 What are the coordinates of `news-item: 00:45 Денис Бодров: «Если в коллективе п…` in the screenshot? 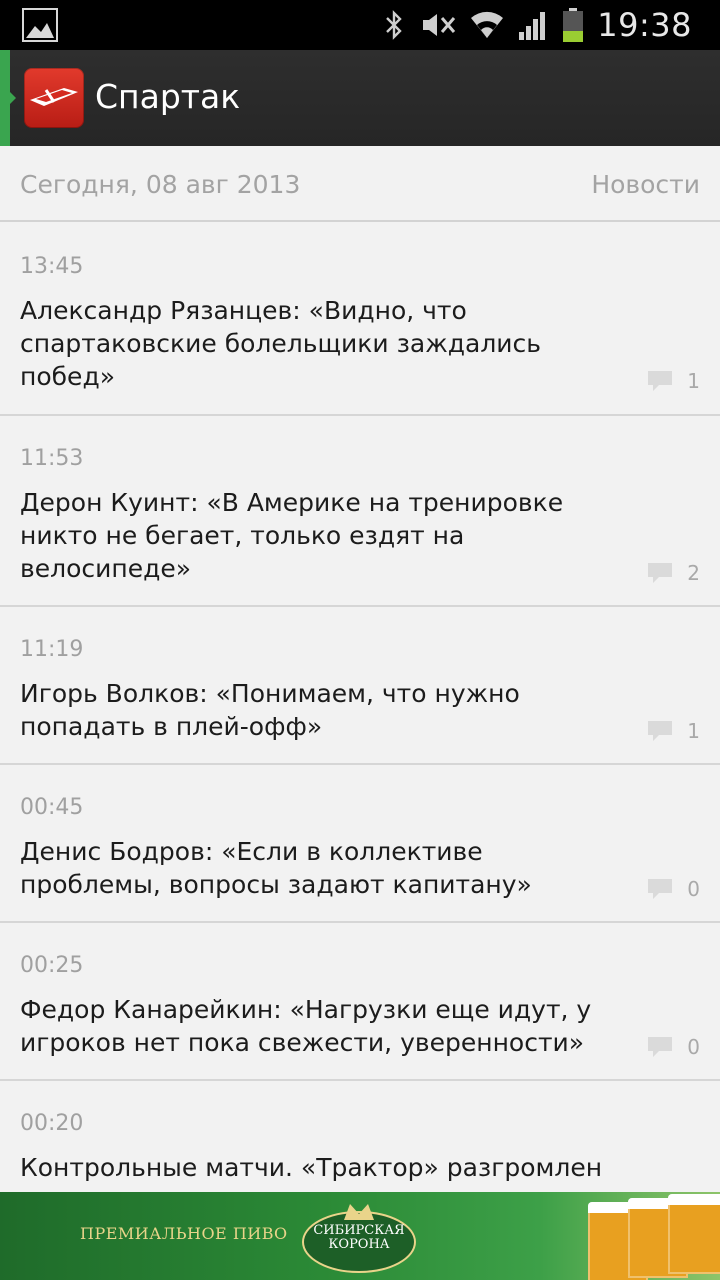 It's located at (360, 844).